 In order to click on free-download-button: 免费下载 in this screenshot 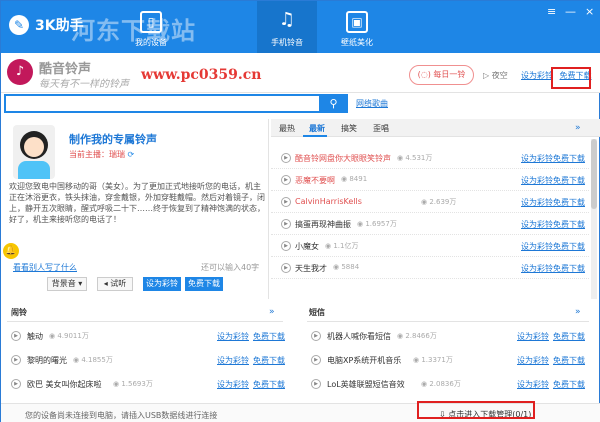, I will do `click(204, 284)`.